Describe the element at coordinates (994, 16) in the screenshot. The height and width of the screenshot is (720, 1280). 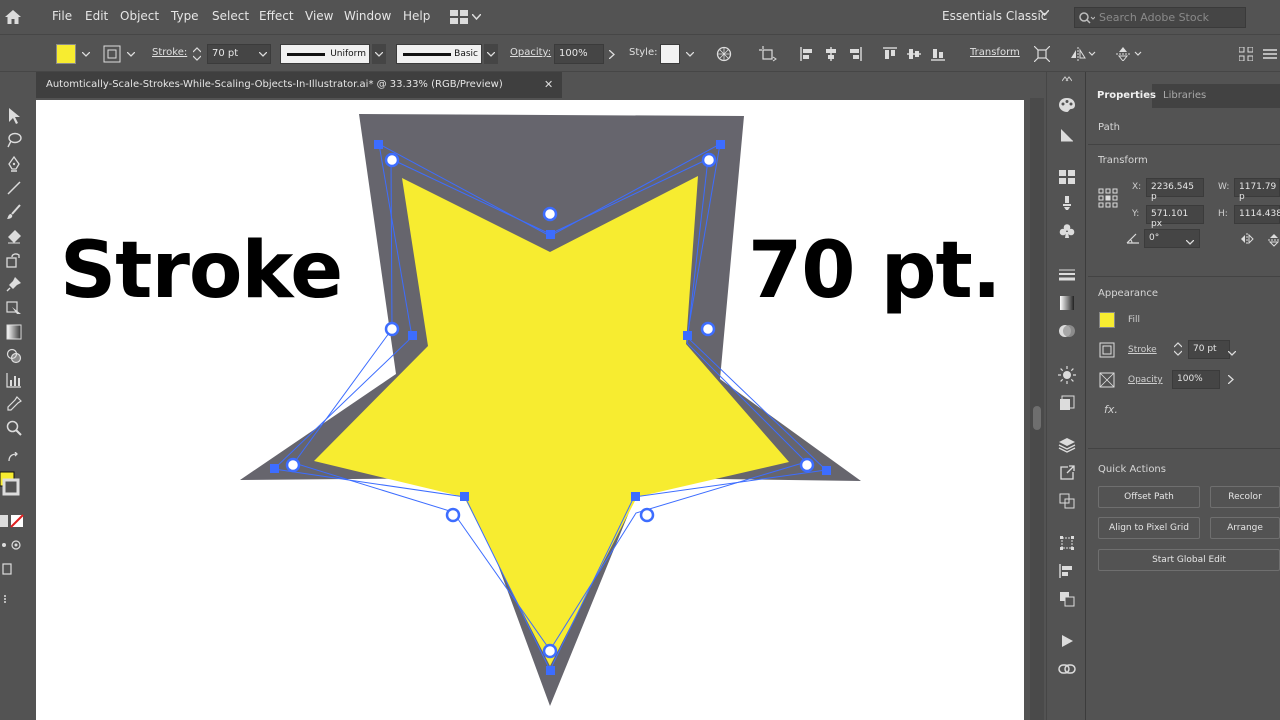
I see `workspace-switcher: Essentials Classic` at that location.